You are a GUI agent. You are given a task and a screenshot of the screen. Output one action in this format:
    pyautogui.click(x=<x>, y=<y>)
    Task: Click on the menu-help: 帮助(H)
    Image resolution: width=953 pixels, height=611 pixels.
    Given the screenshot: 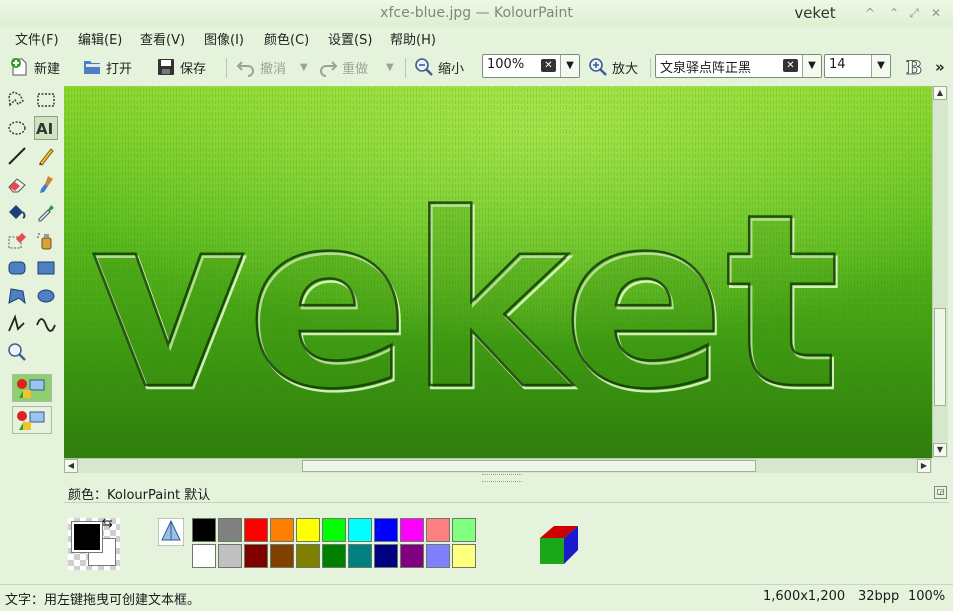 What is the action you would take?
    pyautogui.click(x=413, y=38)
    